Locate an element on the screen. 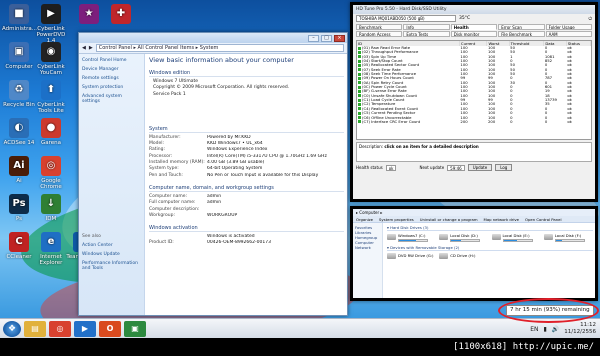 This screenshot has height=356, width=600. removable-list: DVD RW Drive (G:) CD Drive (H:) is located at coordinates (490, 255).